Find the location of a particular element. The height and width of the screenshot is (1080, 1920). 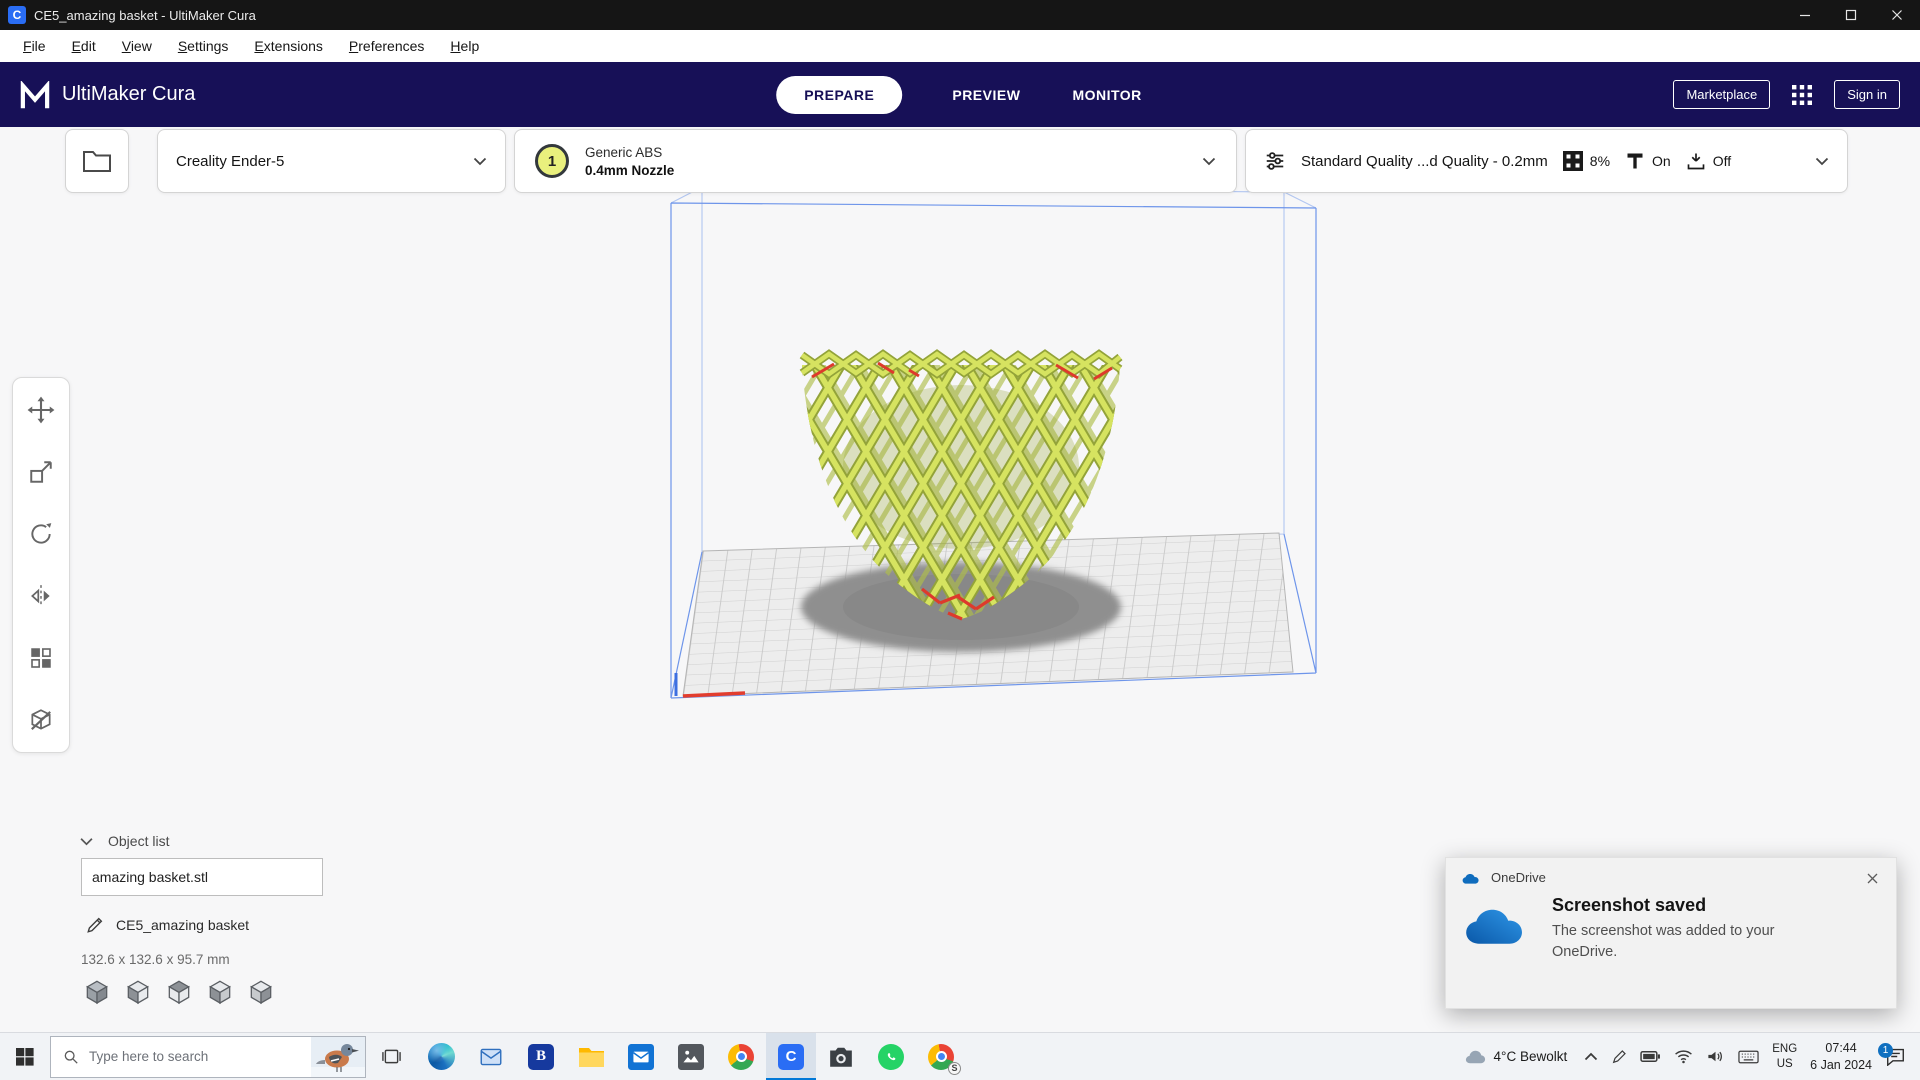

extruder-number: 1 is located at coordinates (552, 161).